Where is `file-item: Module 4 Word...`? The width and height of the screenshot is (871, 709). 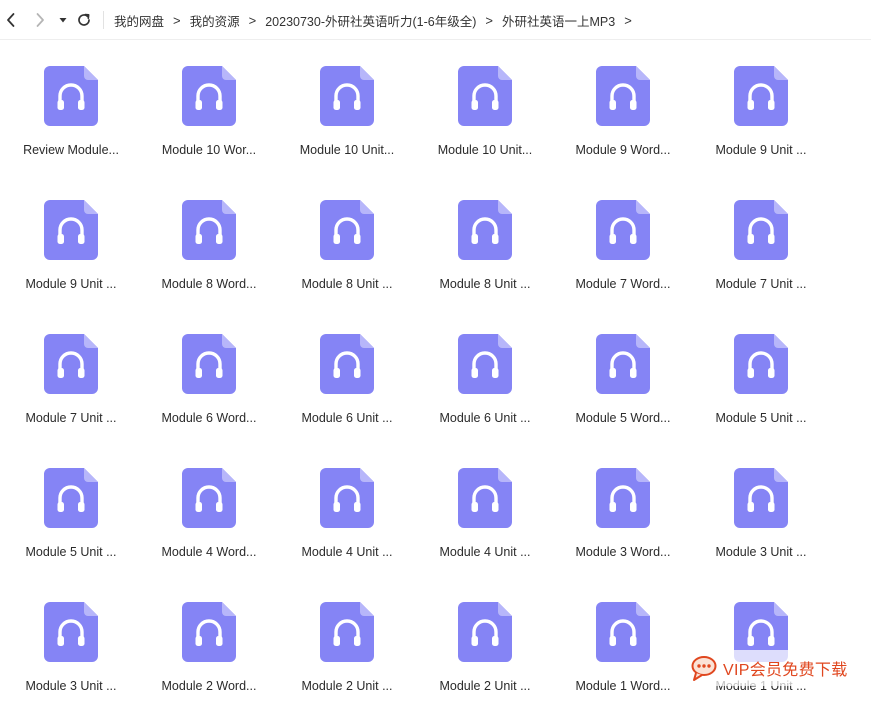
file-item: Module 4 Word... is located at coordinates (209, 500).